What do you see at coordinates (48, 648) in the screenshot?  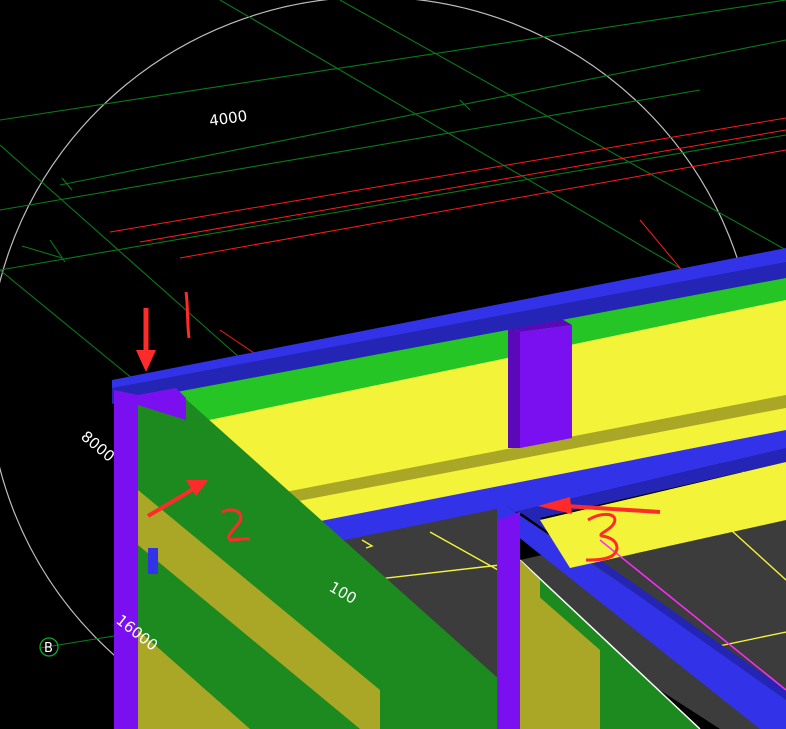 I see `grid-axis-label: B` at bounding box center [48, 648].